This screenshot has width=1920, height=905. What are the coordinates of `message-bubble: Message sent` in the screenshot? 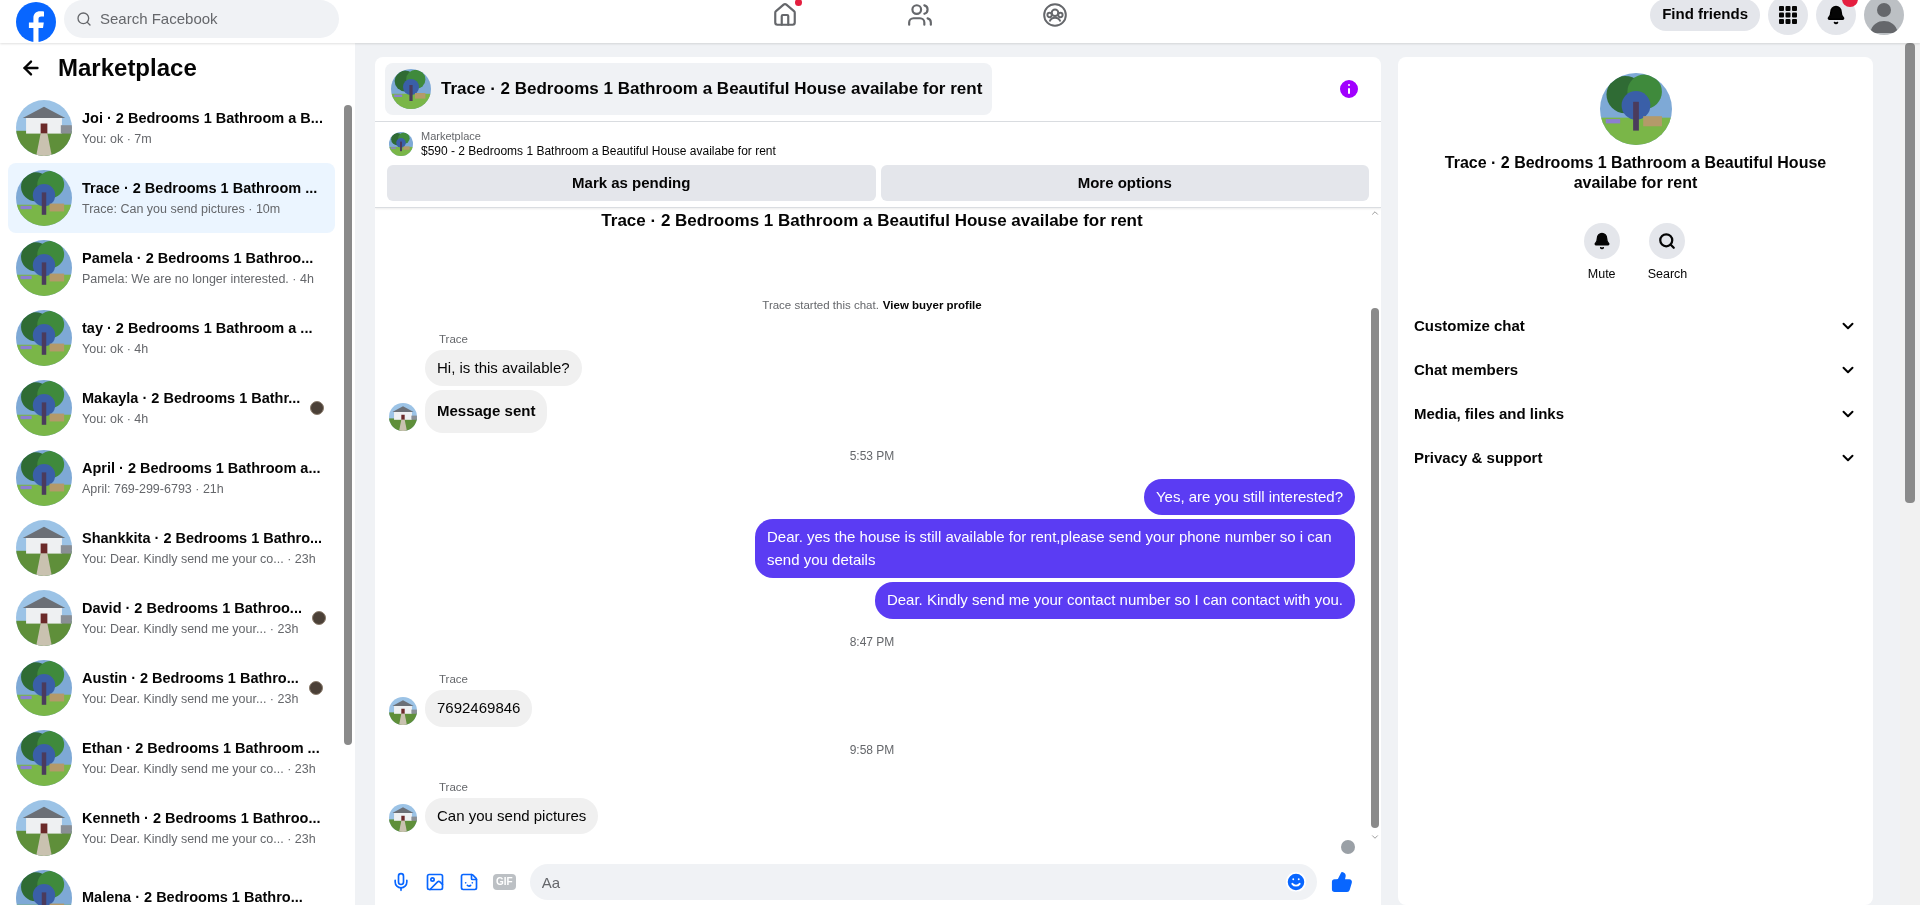 It's located at (486, 411).